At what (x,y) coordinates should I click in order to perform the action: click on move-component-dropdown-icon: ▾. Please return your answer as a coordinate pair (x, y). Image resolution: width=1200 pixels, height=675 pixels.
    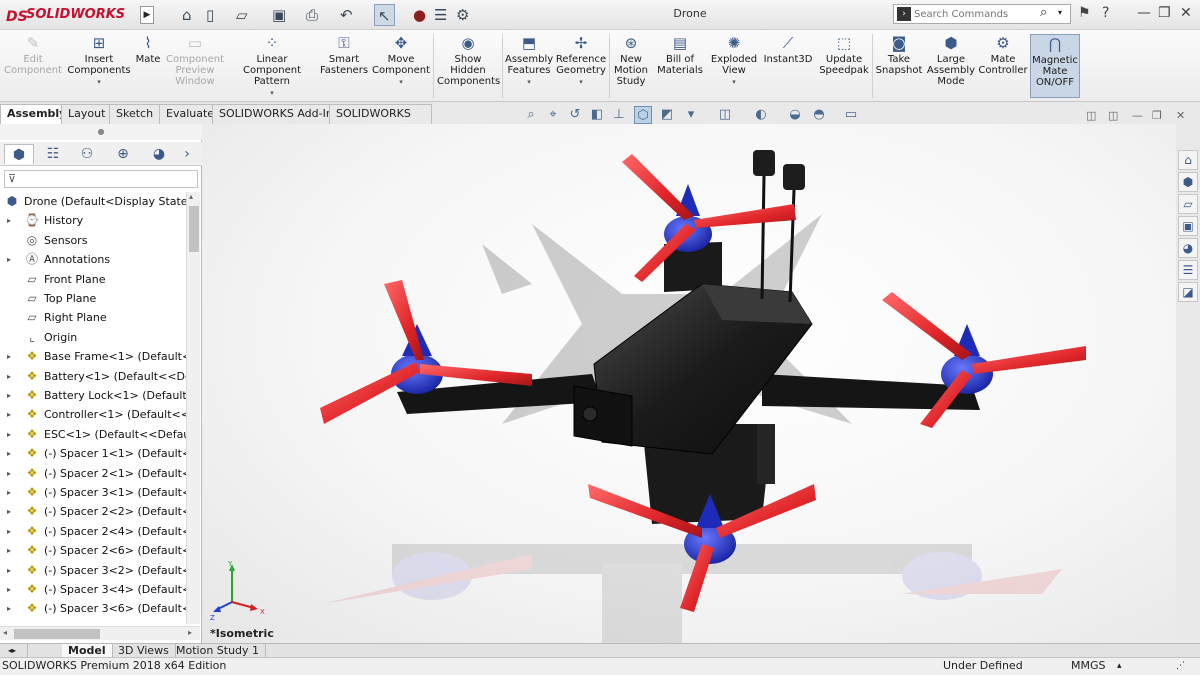
    Looking at the image, I should click on (401, 82).